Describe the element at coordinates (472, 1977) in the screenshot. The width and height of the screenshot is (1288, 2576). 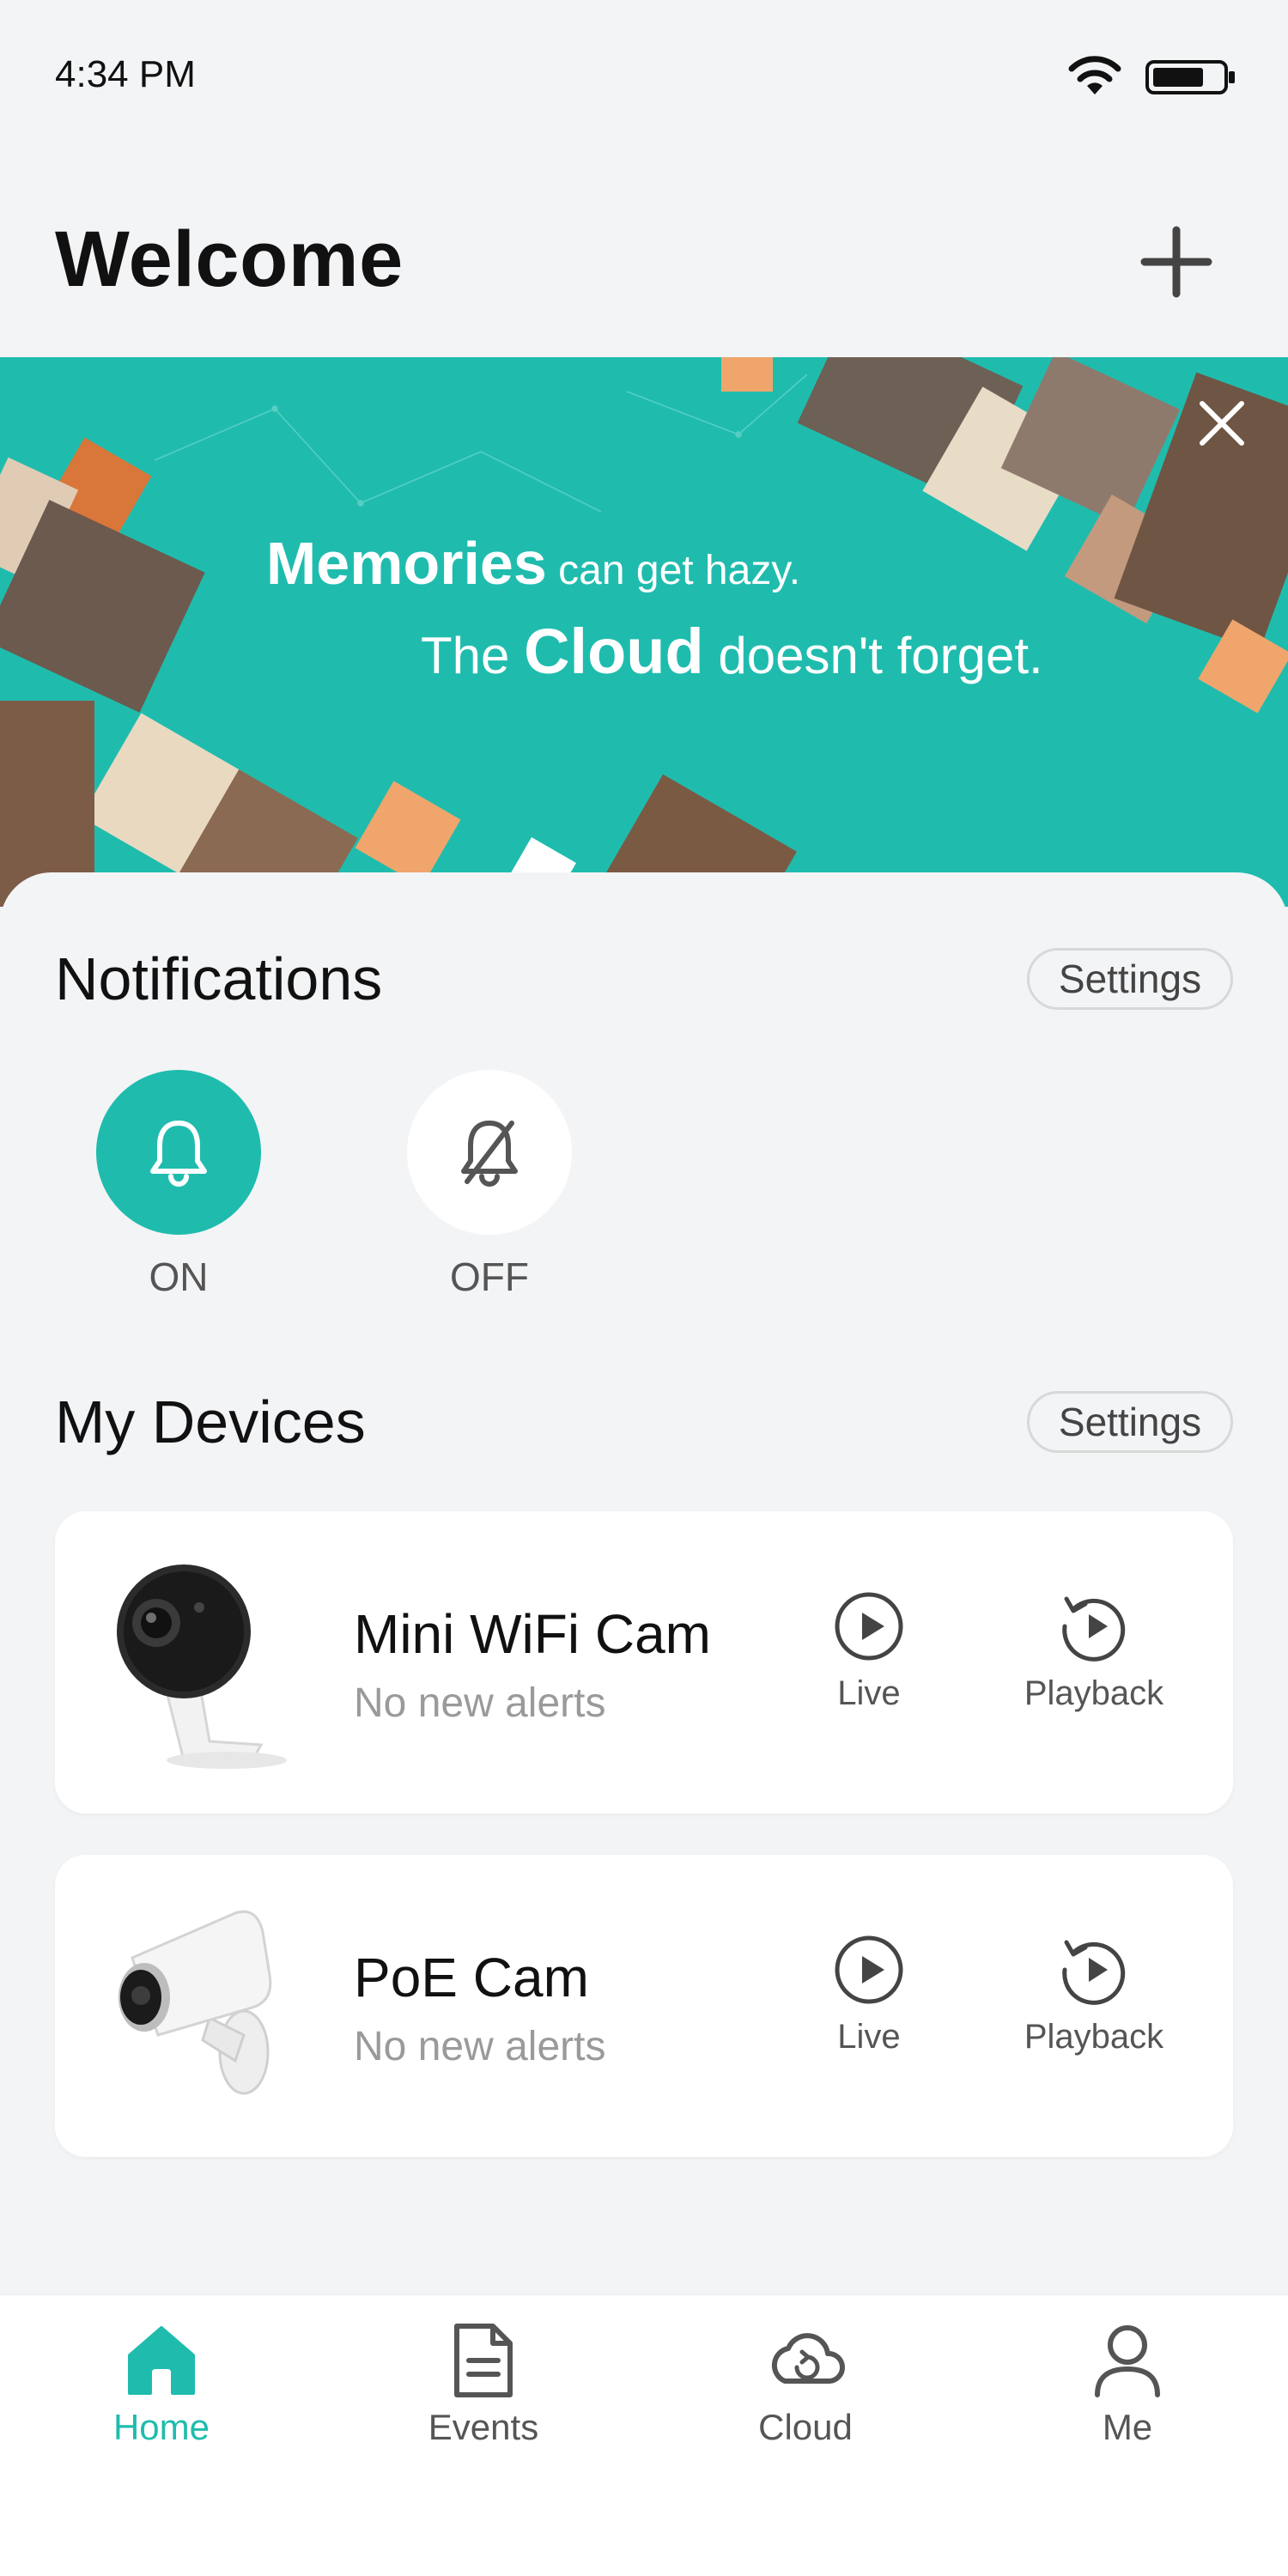
I see `device-name: PoE Cam` at that location.